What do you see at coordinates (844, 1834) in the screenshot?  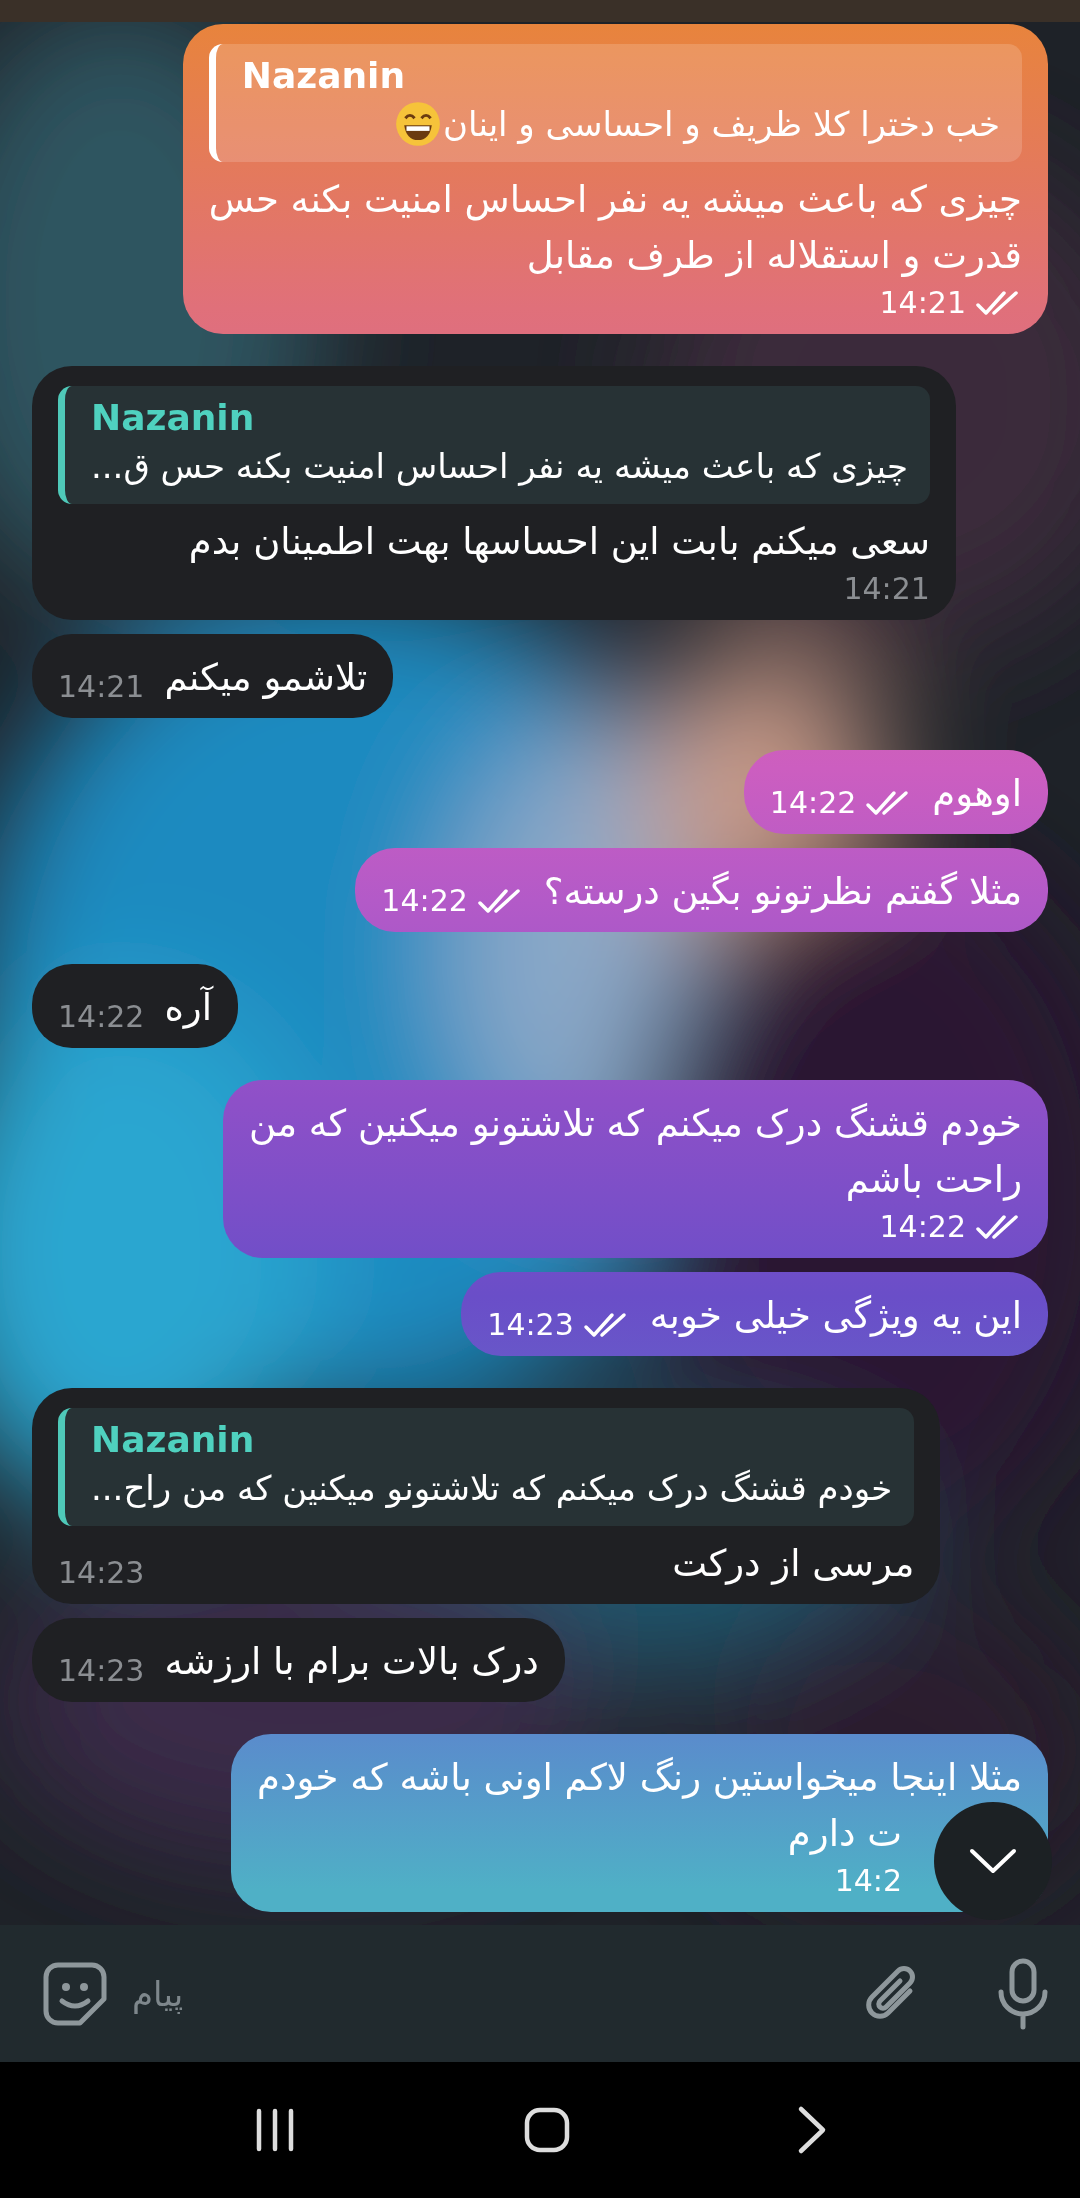 I see `message-text: ت دارم` at bounding box center [844, 1834].